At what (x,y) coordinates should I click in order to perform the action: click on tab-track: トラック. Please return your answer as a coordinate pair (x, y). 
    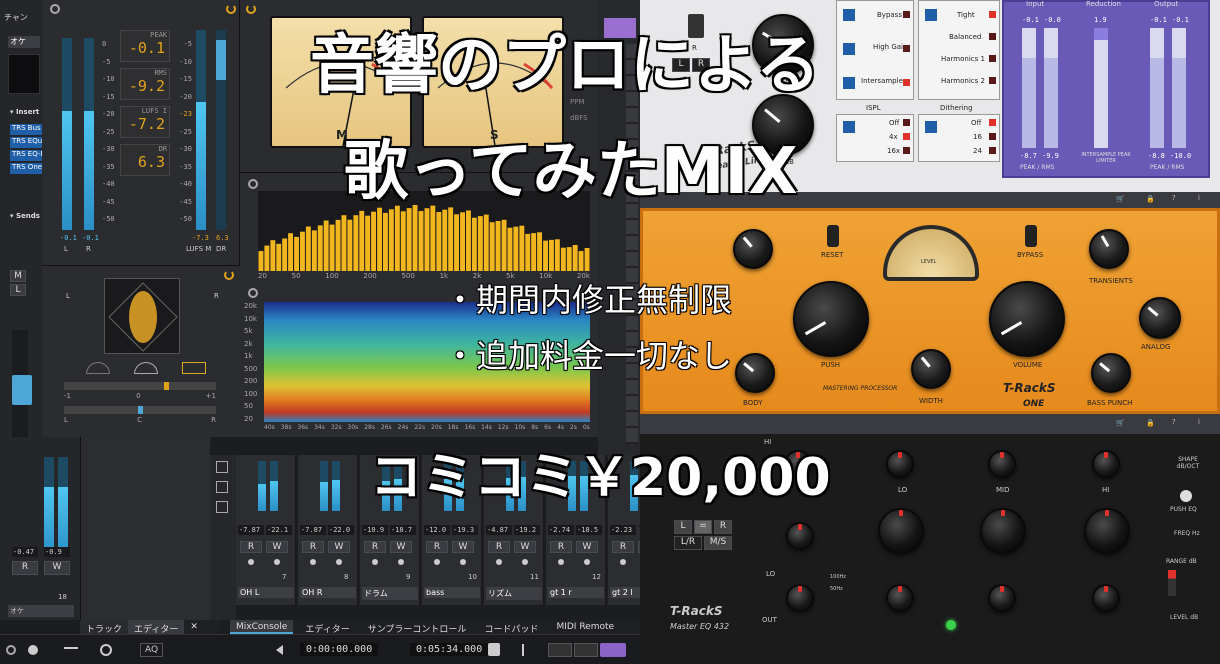
    Looking at the image, I should click on (104, 627).